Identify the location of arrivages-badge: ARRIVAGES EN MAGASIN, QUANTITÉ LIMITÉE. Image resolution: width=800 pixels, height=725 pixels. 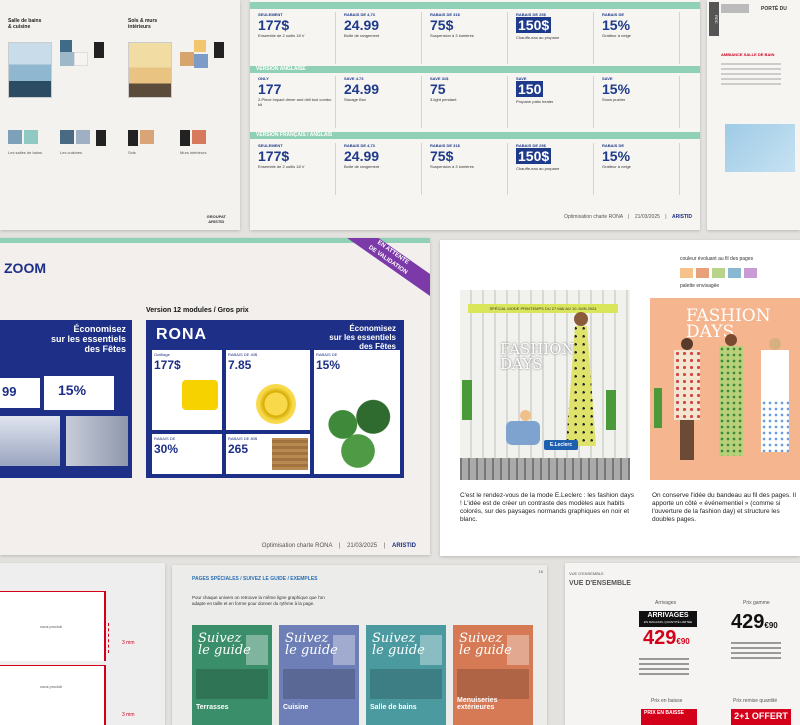
(668, 619).